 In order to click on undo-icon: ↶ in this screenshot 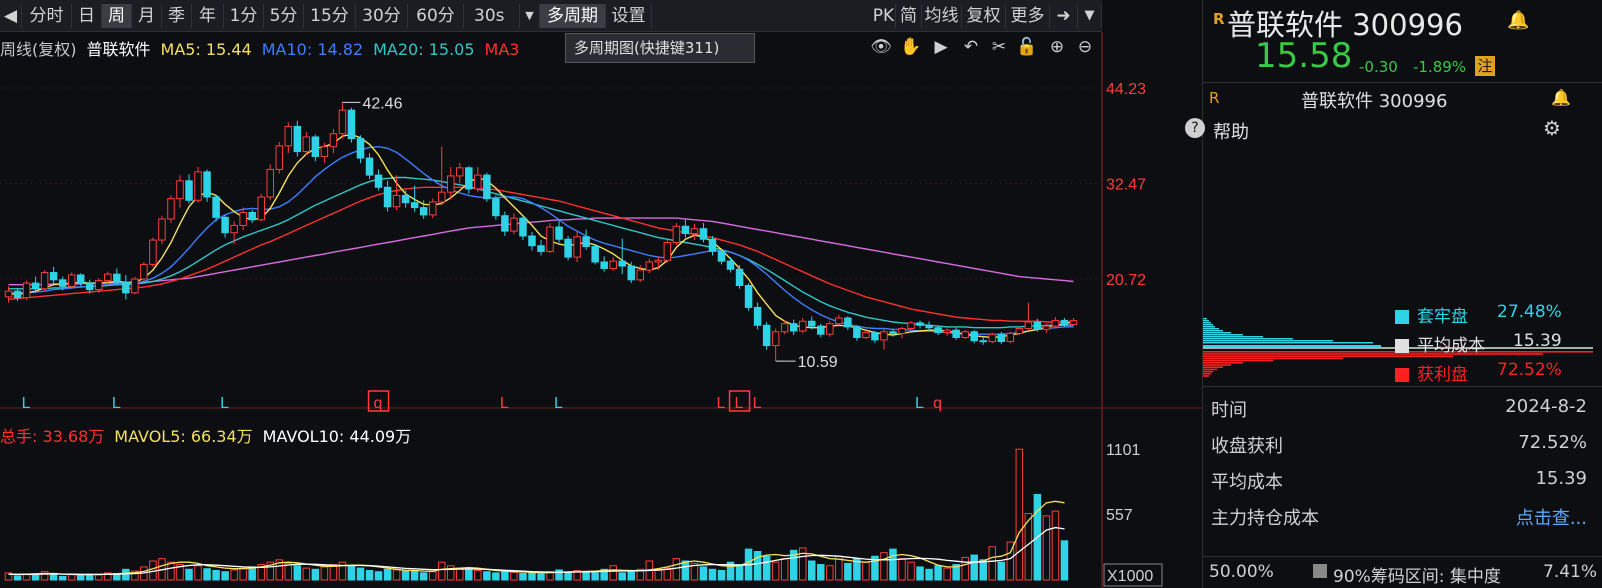, I will do `click(971, 47)`.